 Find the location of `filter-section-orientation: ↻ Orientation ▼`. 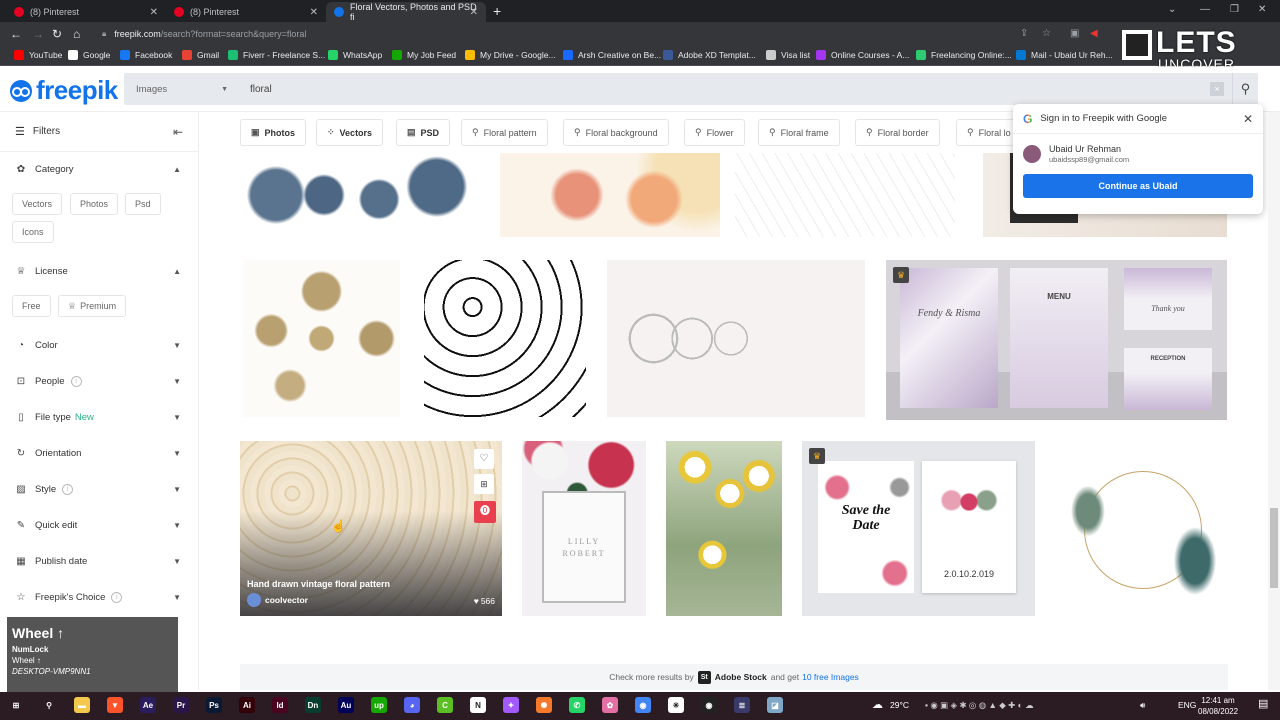

filter-section-orientation: ↻ Orientation ▼ is located at coordinates (100, 453).